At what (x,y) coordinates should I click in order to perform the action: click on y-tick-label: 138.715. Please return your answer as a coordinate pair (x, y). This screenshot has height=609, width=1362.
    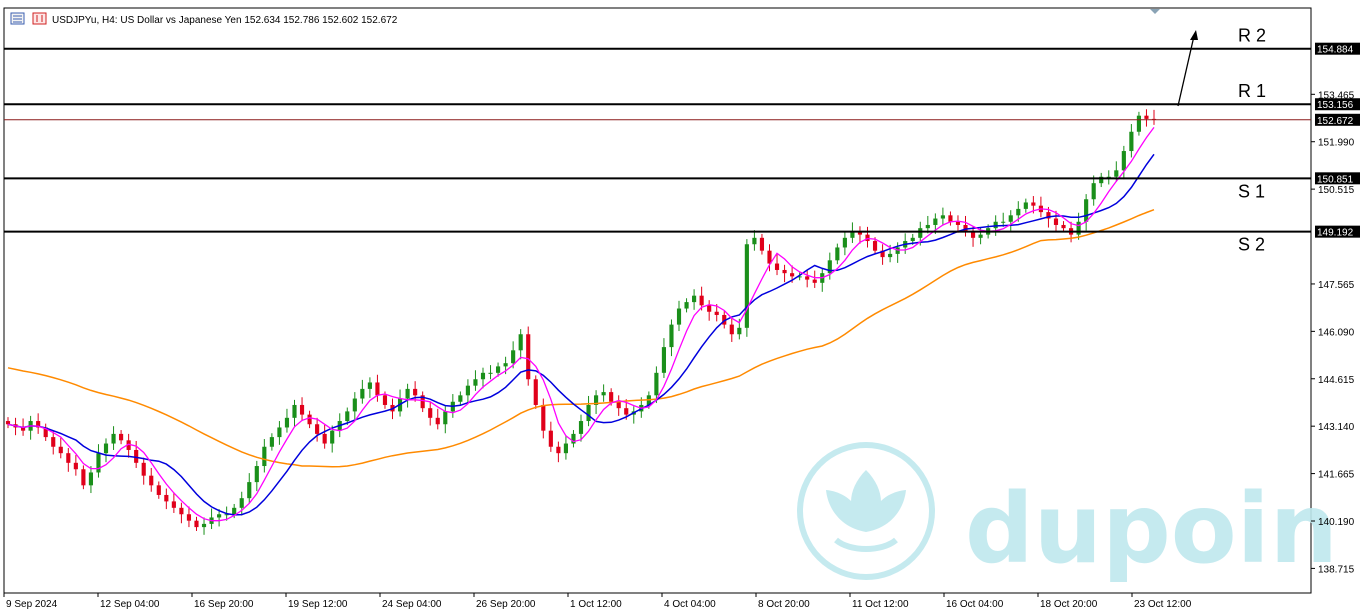
    Looking at the image, I should click on (1336, 569).